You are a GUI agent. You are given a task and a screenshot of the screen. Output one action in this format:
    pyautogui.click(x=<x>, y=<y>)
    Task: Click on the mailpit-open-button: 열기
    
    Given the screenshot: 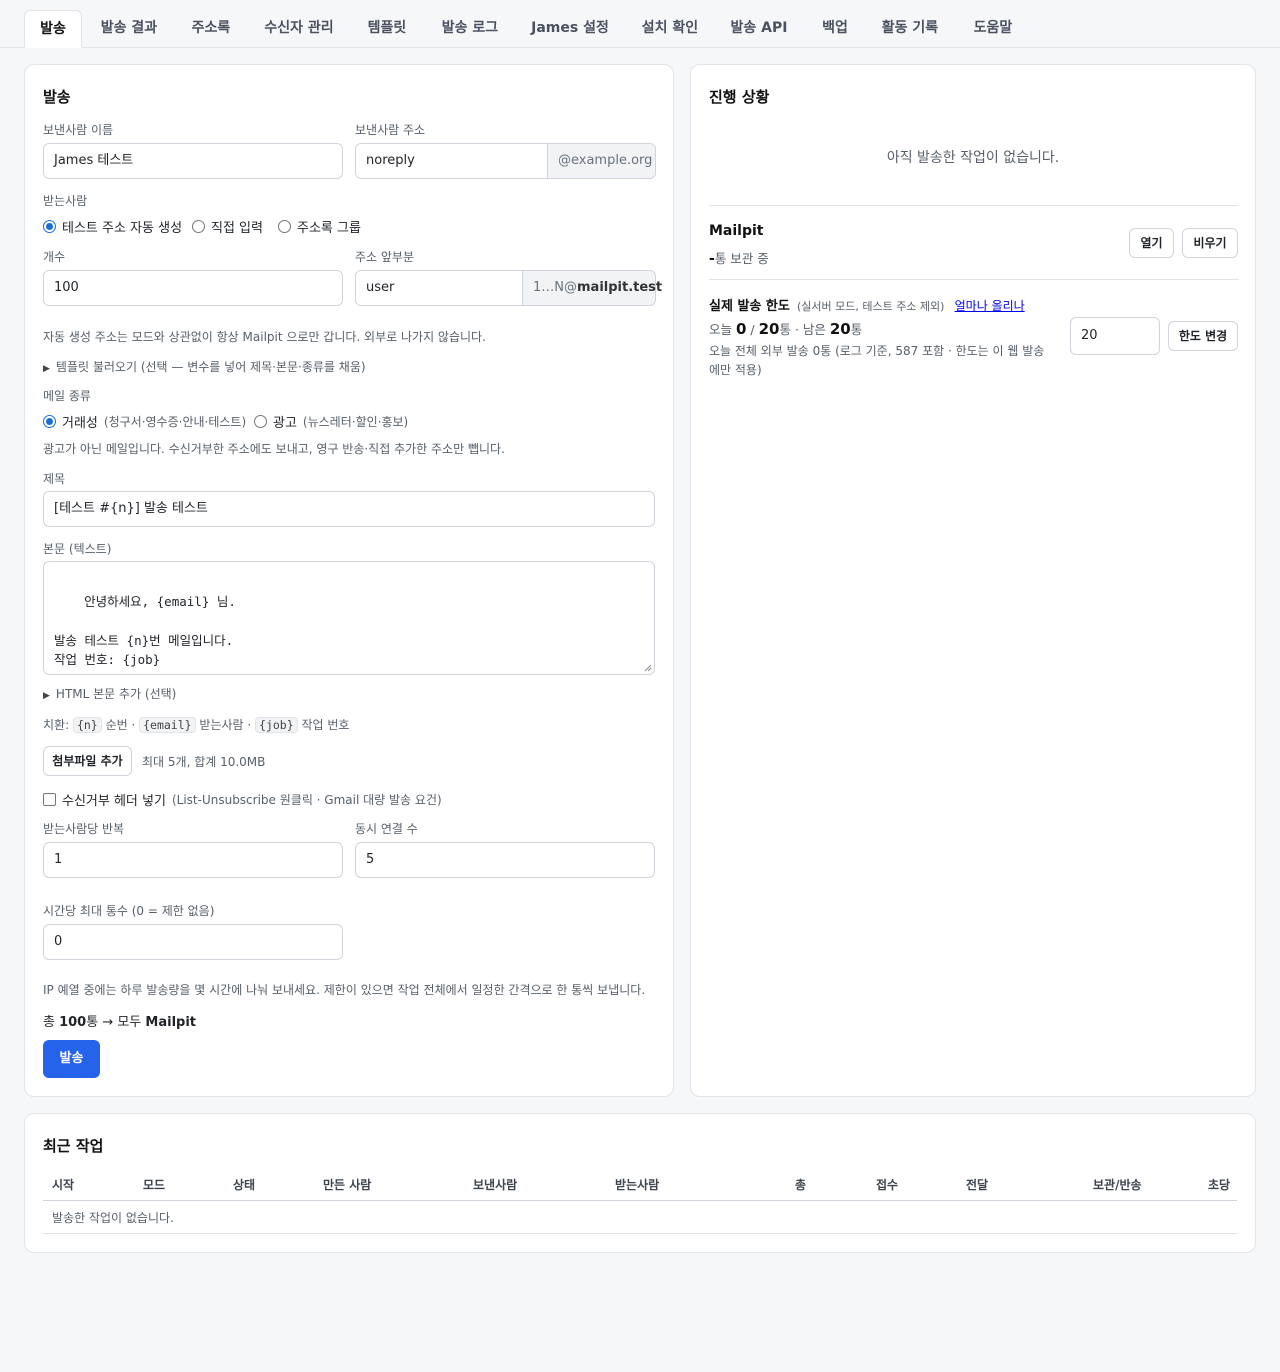 What is the action you would take?
    pyautogui.click(x=1151, y=243)
    